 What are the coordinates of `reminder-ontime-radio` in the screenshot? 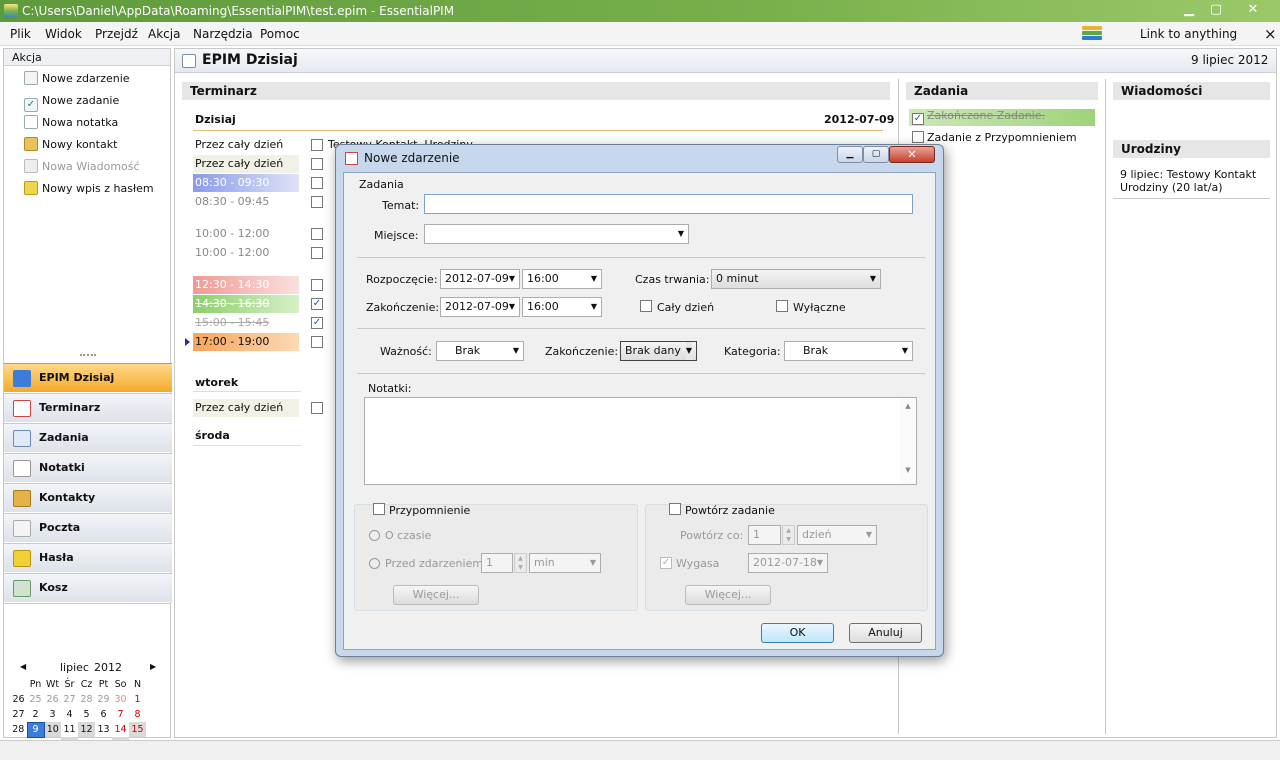 It's located at (374, 535).